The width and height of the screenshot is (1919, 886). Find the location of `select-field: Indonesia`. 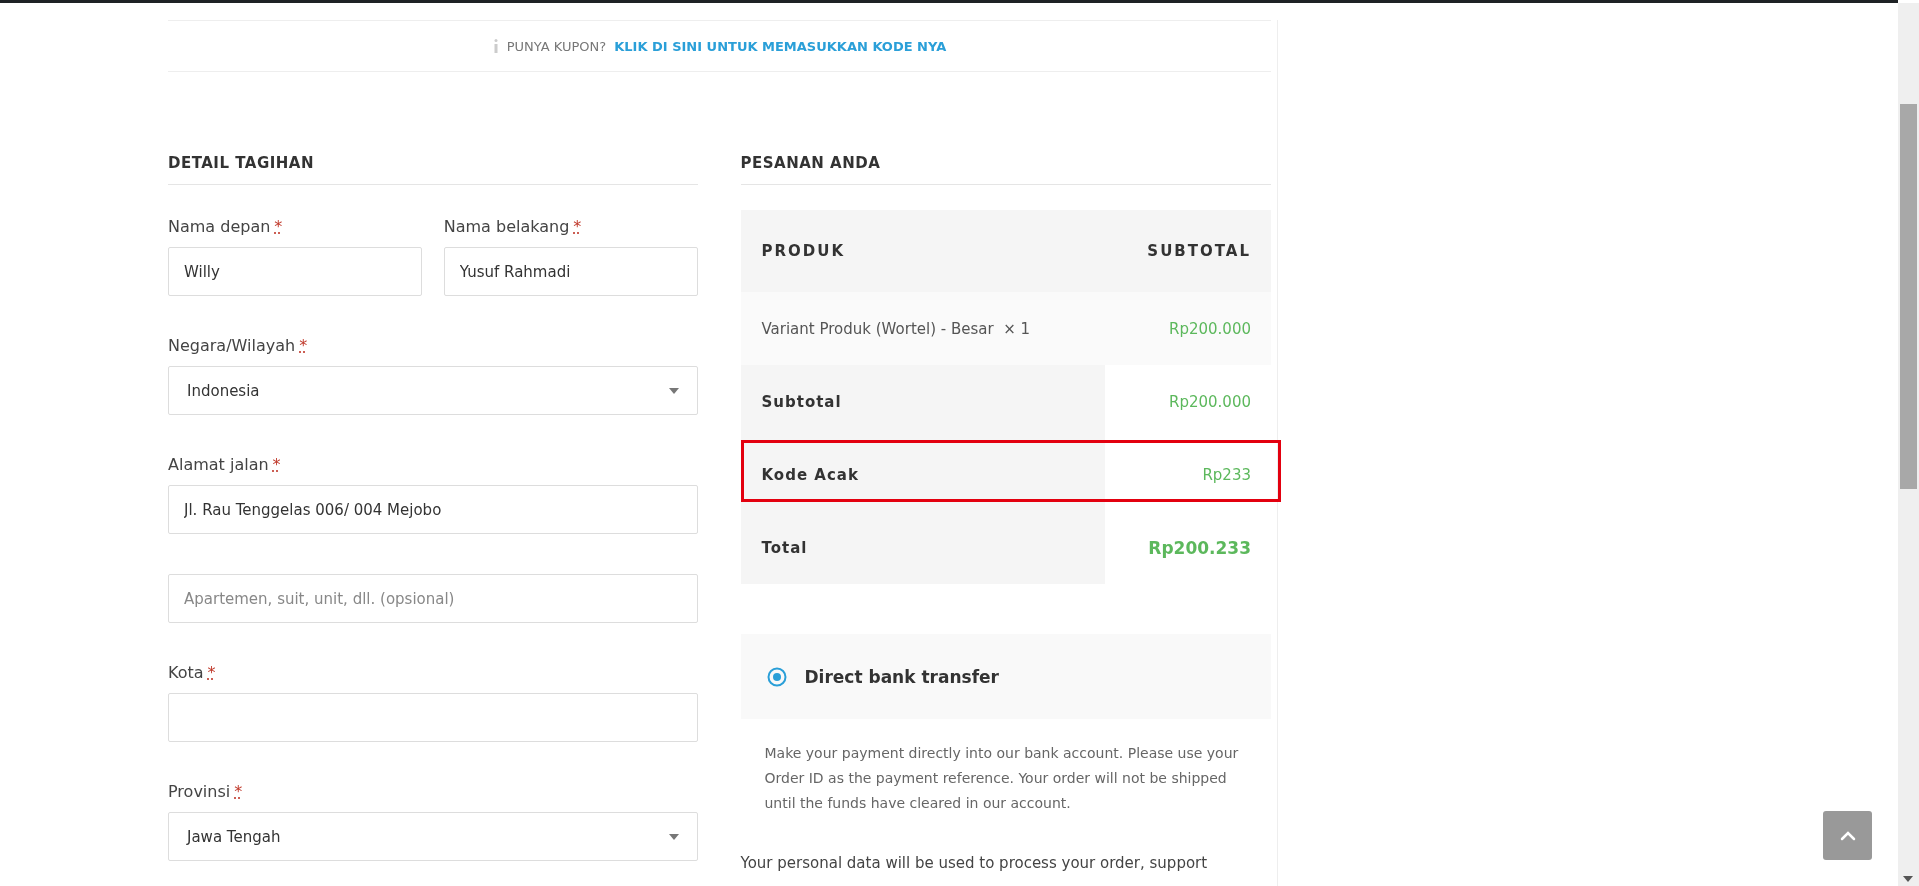

select-field: Indonesia is located at coordinates (433, 390).